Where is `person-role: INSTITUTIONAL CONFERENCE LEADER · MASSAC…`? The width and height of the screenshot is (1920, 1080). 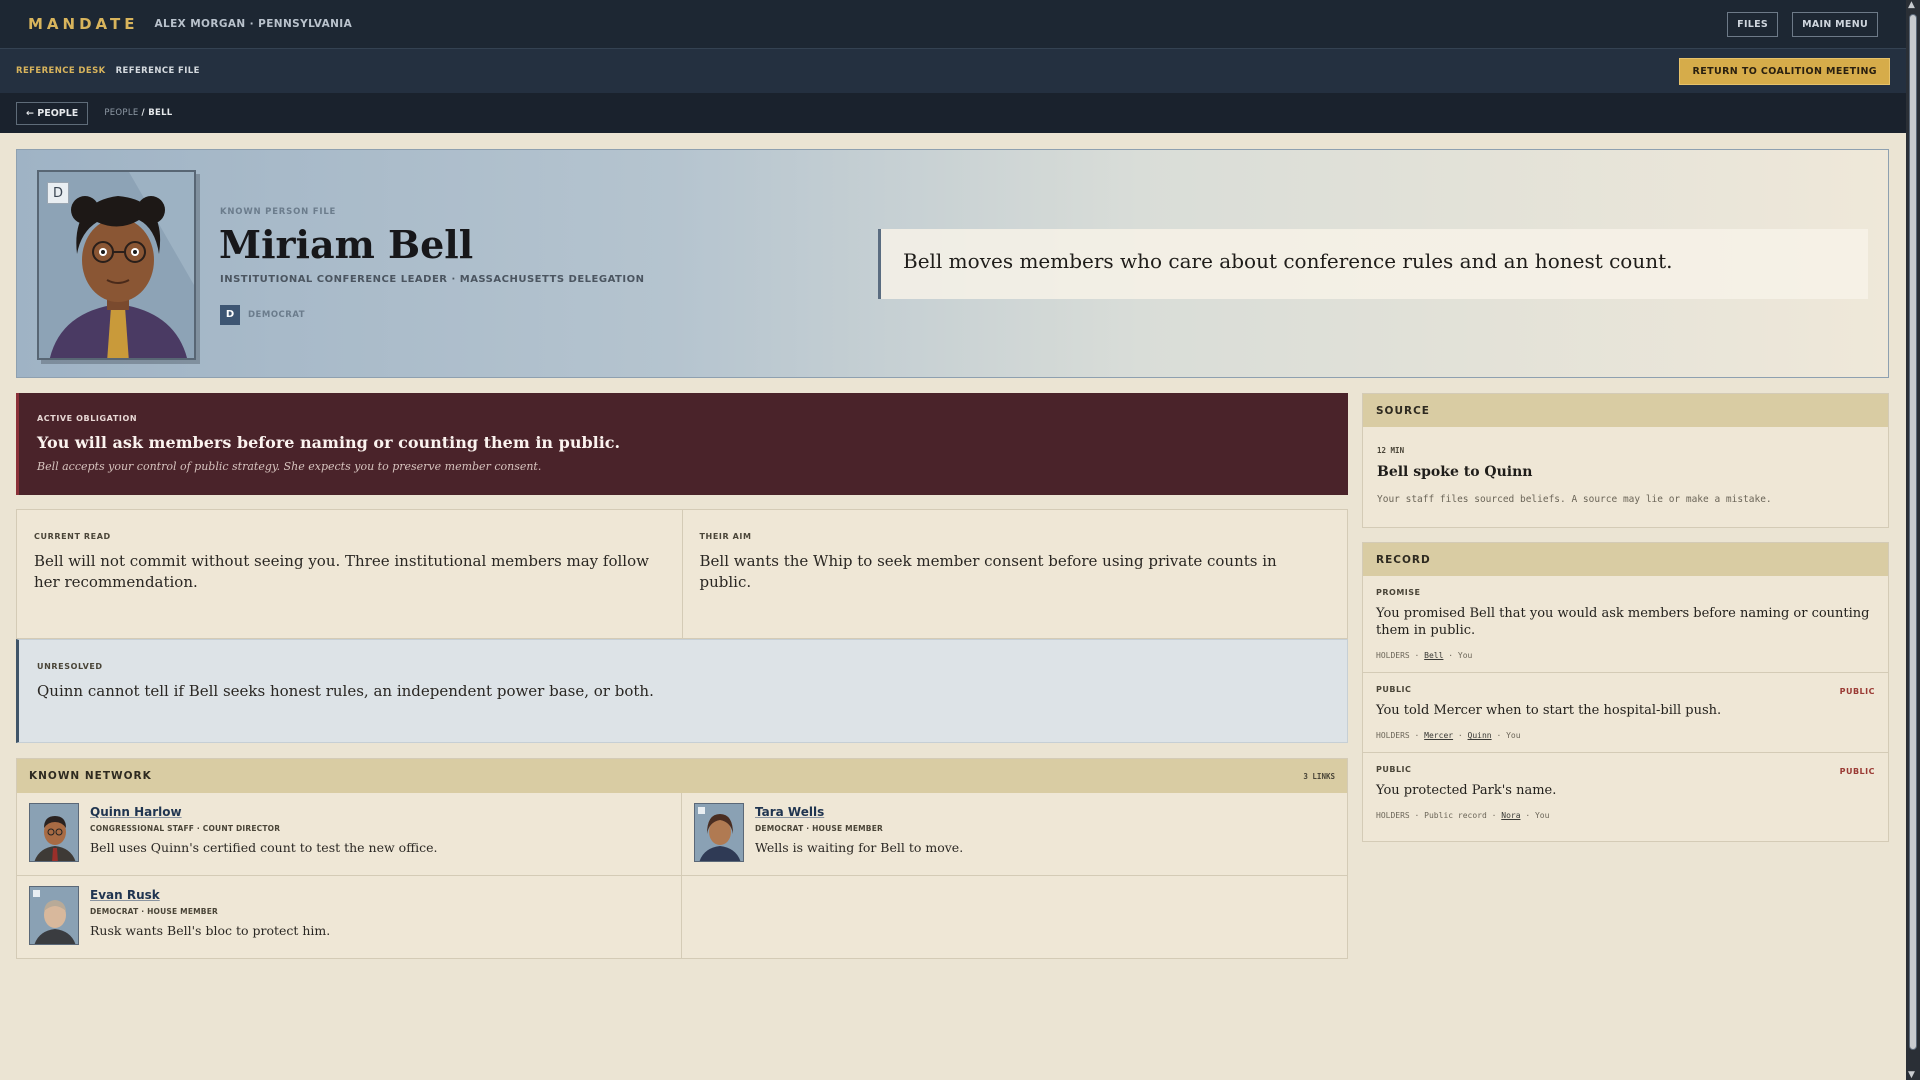 person-role: INSTITUTIONAL CONFERENCE LEADER · MASSAC… is located at coordinates (432, 279).